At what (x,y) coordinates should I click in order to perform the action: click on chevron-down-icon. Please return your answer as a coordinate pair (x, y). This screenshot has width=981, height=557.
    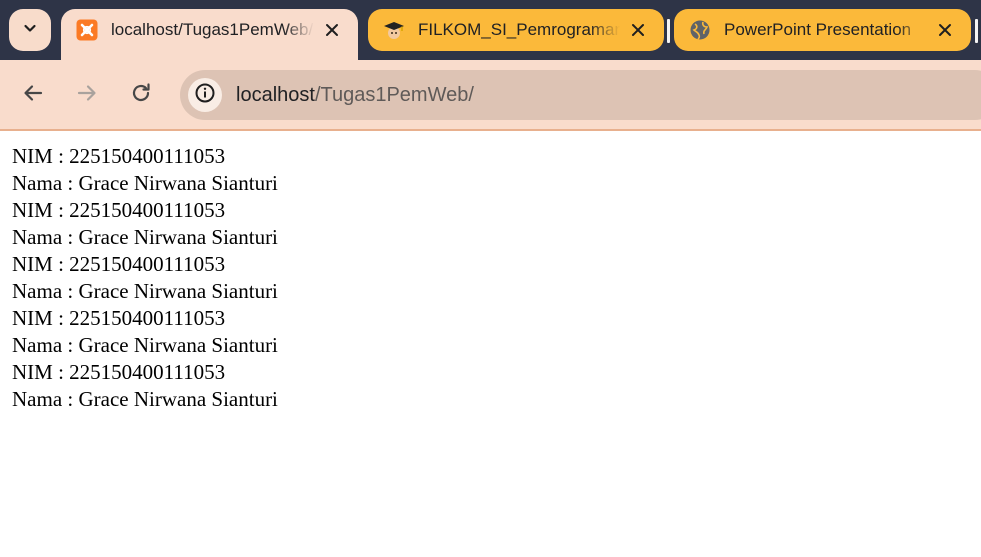
    Looking at the image, I should click on (30, 30).